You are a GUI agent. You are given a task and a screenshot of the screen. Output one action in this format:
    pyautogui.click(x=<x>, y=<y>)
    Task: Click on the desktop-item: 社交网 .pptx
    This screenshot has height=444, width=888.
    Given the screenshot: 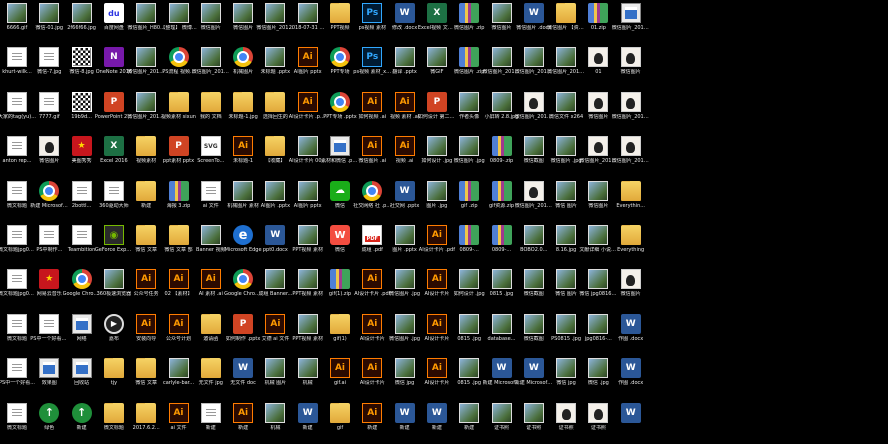 What is the action you would take?
    pyautogui.click(x=405, y=200)
    